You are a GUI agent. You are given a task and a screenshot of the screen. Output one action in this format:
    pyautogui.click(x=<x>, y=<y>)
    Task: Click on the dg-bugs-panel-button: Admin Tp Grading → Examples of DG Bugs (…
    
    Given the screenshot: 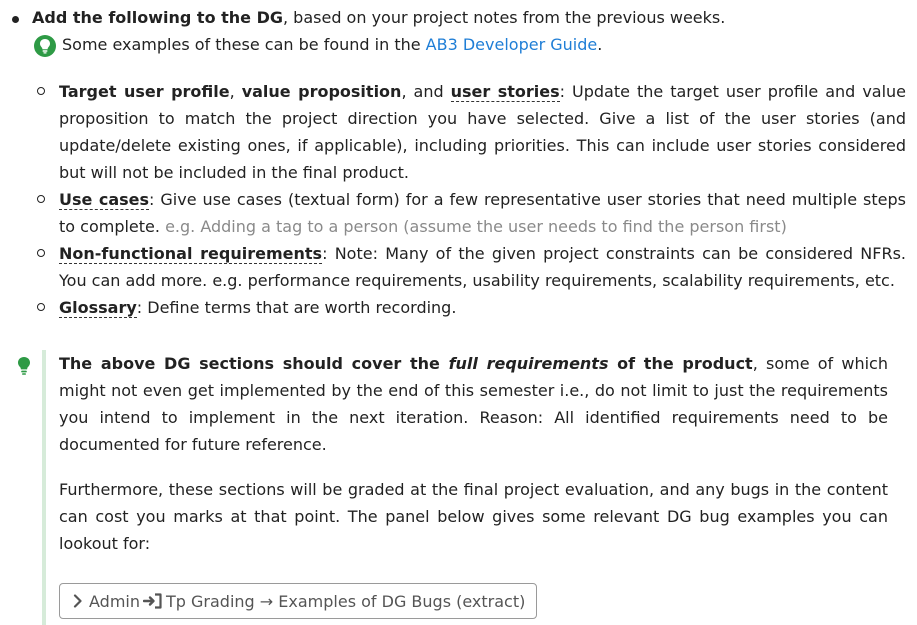 What is the action you would take?
    pyautogui.click(x=298, y=601)
    